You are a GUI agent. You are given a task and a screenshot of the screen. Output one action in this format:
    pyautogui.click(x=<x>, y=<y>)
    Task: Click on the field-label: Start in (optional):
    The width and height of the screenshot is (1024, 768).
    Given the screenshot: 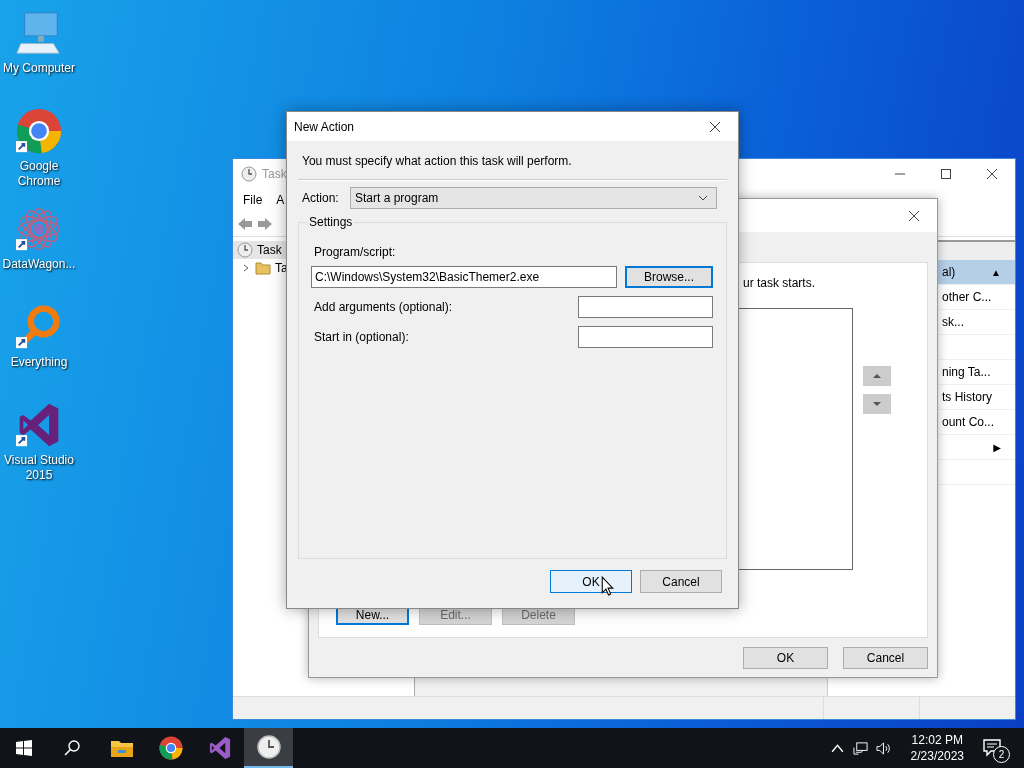 What is the action you would take?
    pyautogui.click(x=361, y=337)
    